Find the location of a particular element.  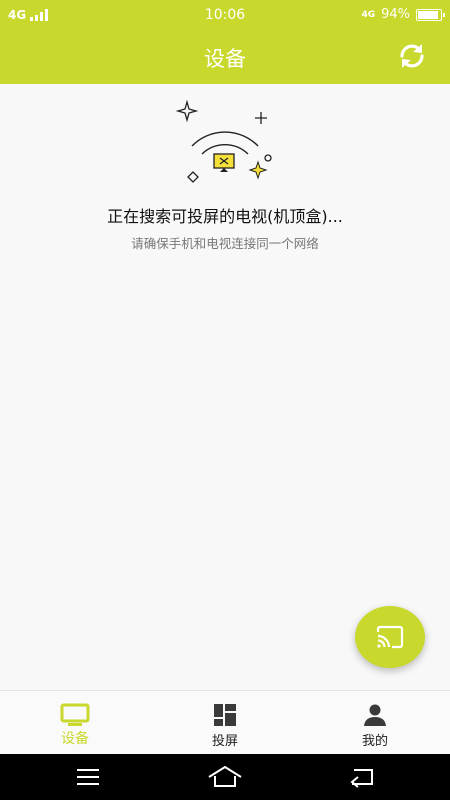

back-button is located at coordinates (362, 777).